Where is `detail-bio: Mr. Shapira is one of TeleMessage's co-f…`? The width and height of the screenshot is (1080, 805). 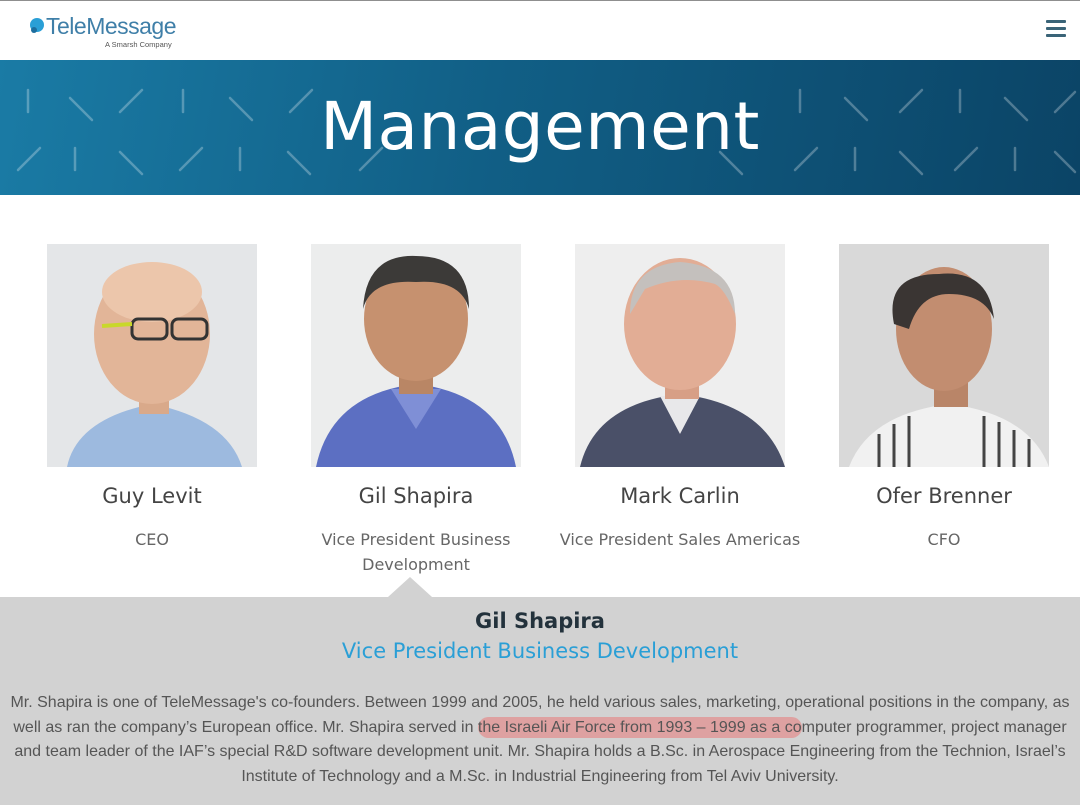
detail-bio: Mr. Shapira is one of TeleMessage's co-f… is located at coordinates (540, 740).